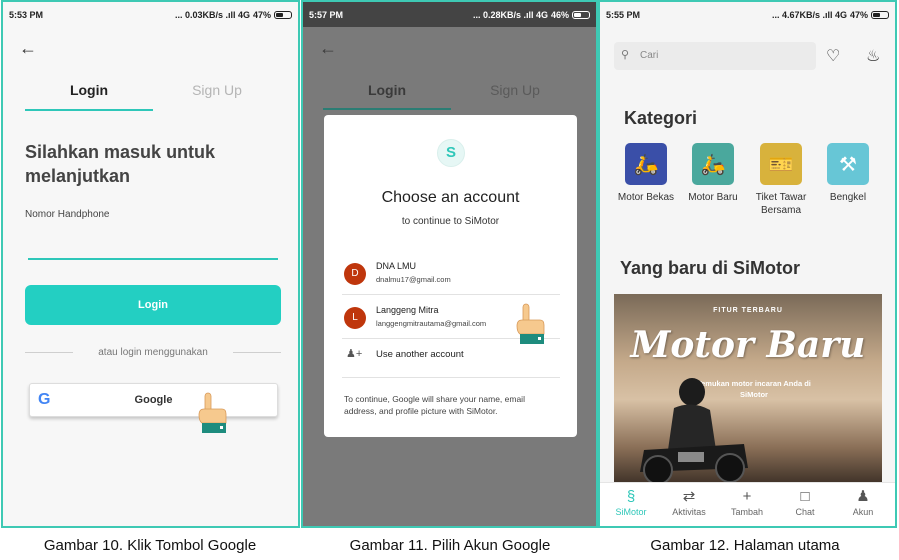 Image resolution: width=899 pixels, height=560 pixels. I want to click on new-features-title: Yang baru di SiMotor, so click(710, 268).